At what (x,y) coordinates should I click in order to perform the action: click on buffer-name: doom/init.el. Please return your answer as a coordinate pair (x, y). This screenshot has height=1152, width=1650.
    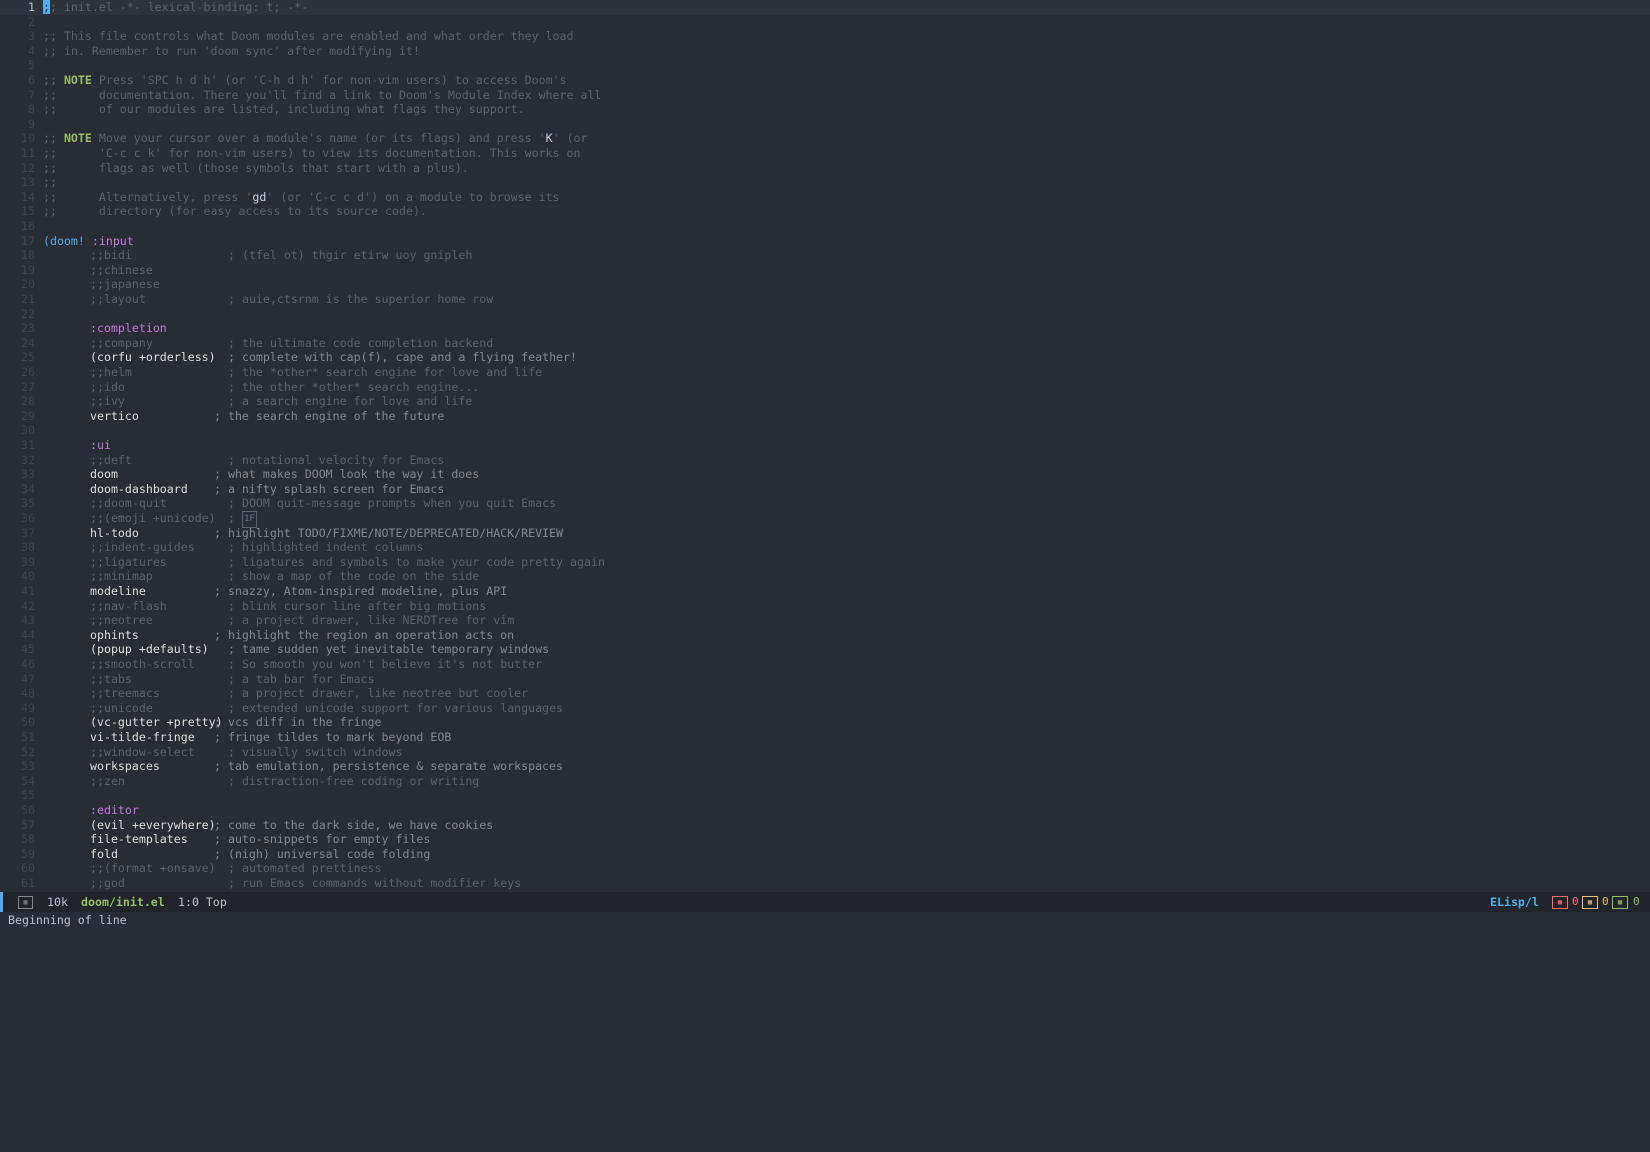
    Looking at the image, I should click on (123, 902).